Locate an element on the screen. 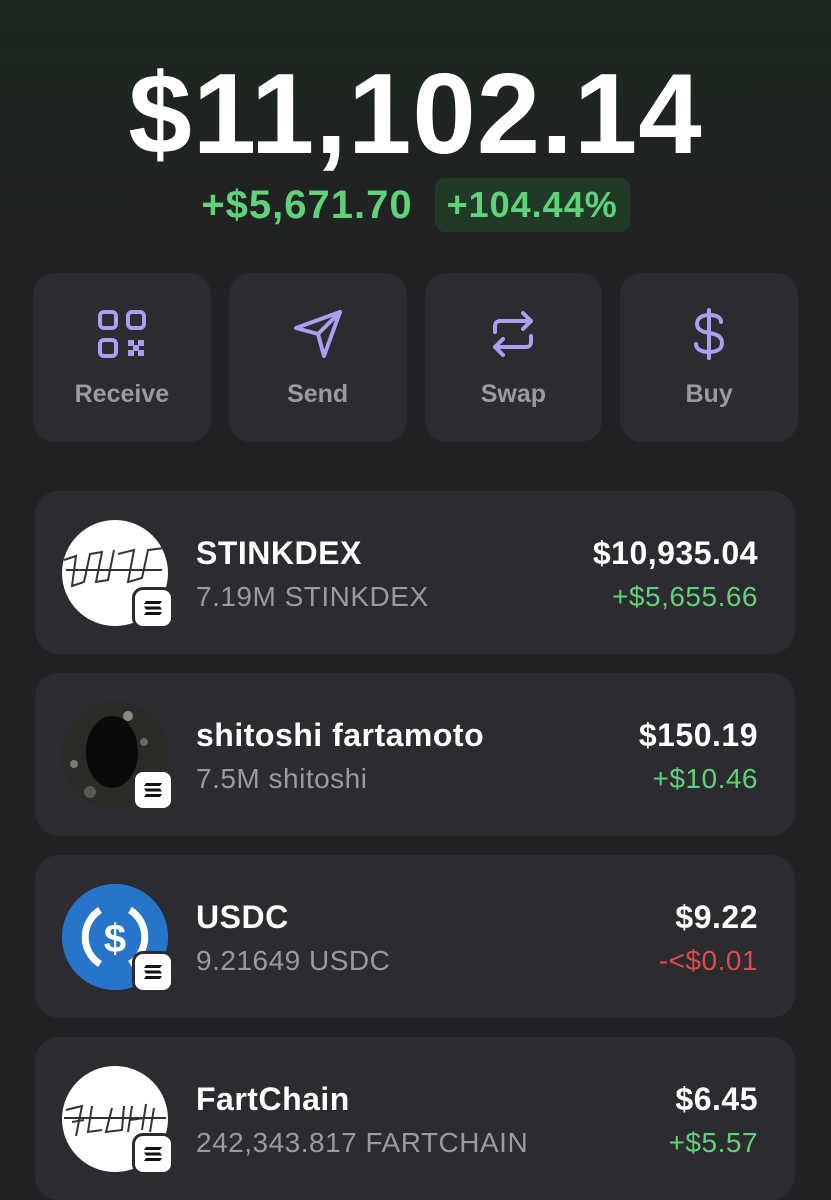 The width and height of the screenshot is (831, 1200). token-change: +$10.46 is located at coordinates (705, 778).